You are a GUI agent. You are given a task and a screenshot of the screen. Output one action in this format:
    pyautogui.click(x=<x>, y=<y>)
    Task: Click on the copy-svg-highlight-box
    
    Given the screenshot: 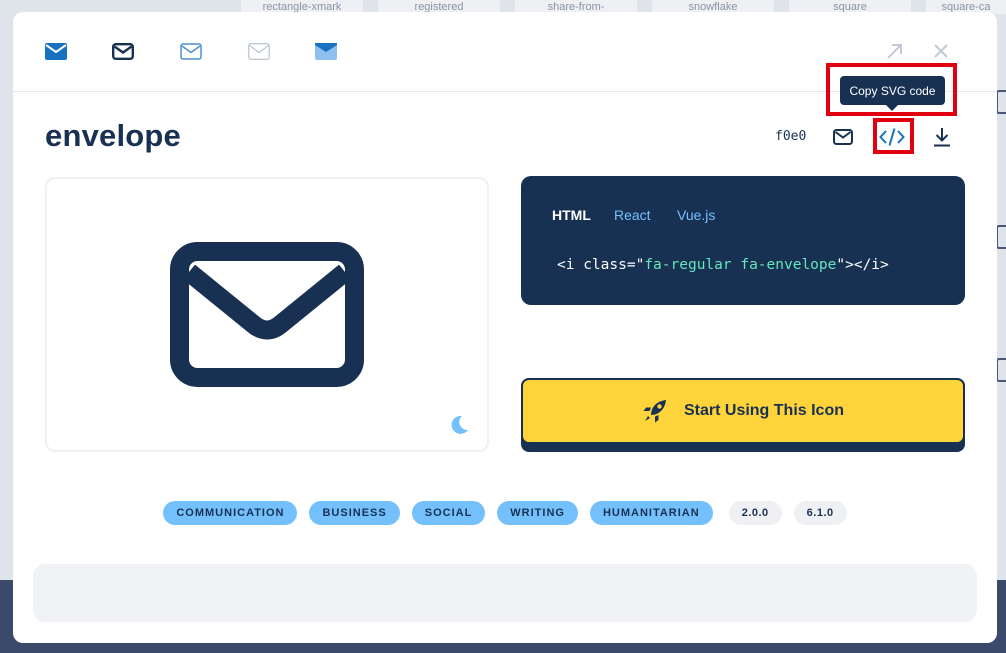 What is the action you would take?
    pyautogui.click(x=893, y=136)
    